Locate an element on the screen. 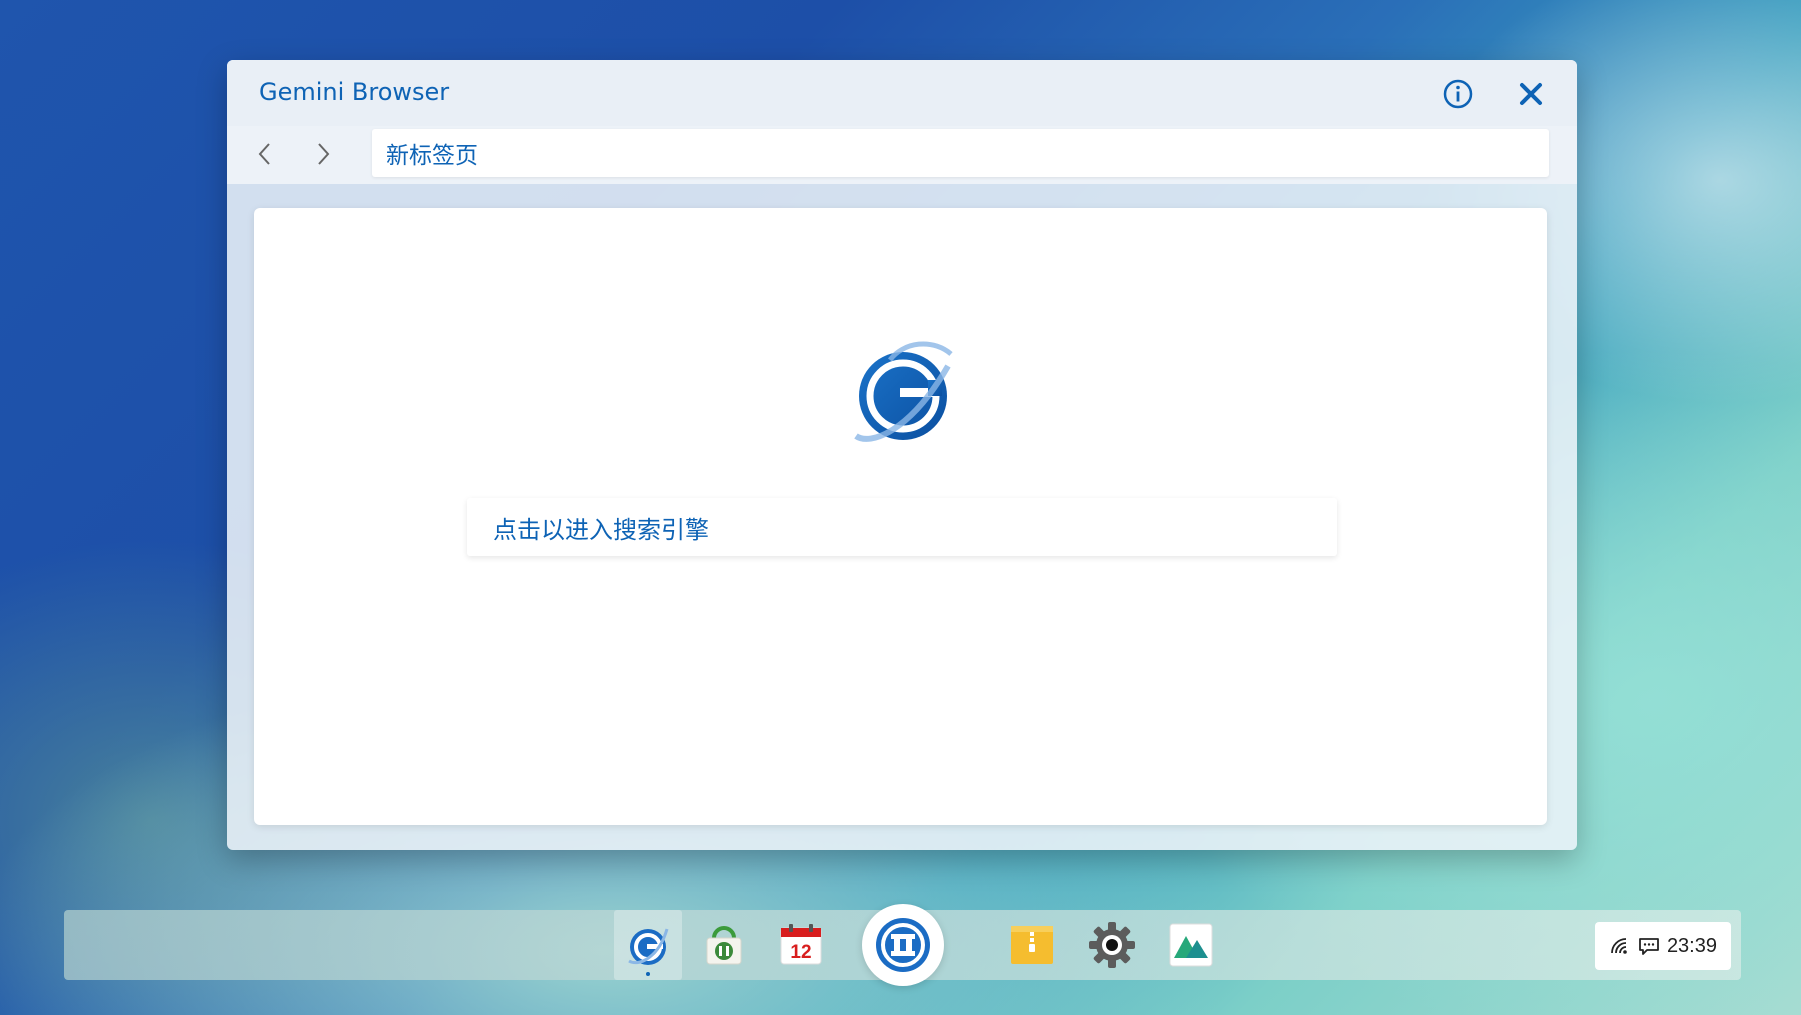 This screenshot has height=1015, width=1801. dock-settings is located at coordinates (1112, 945).